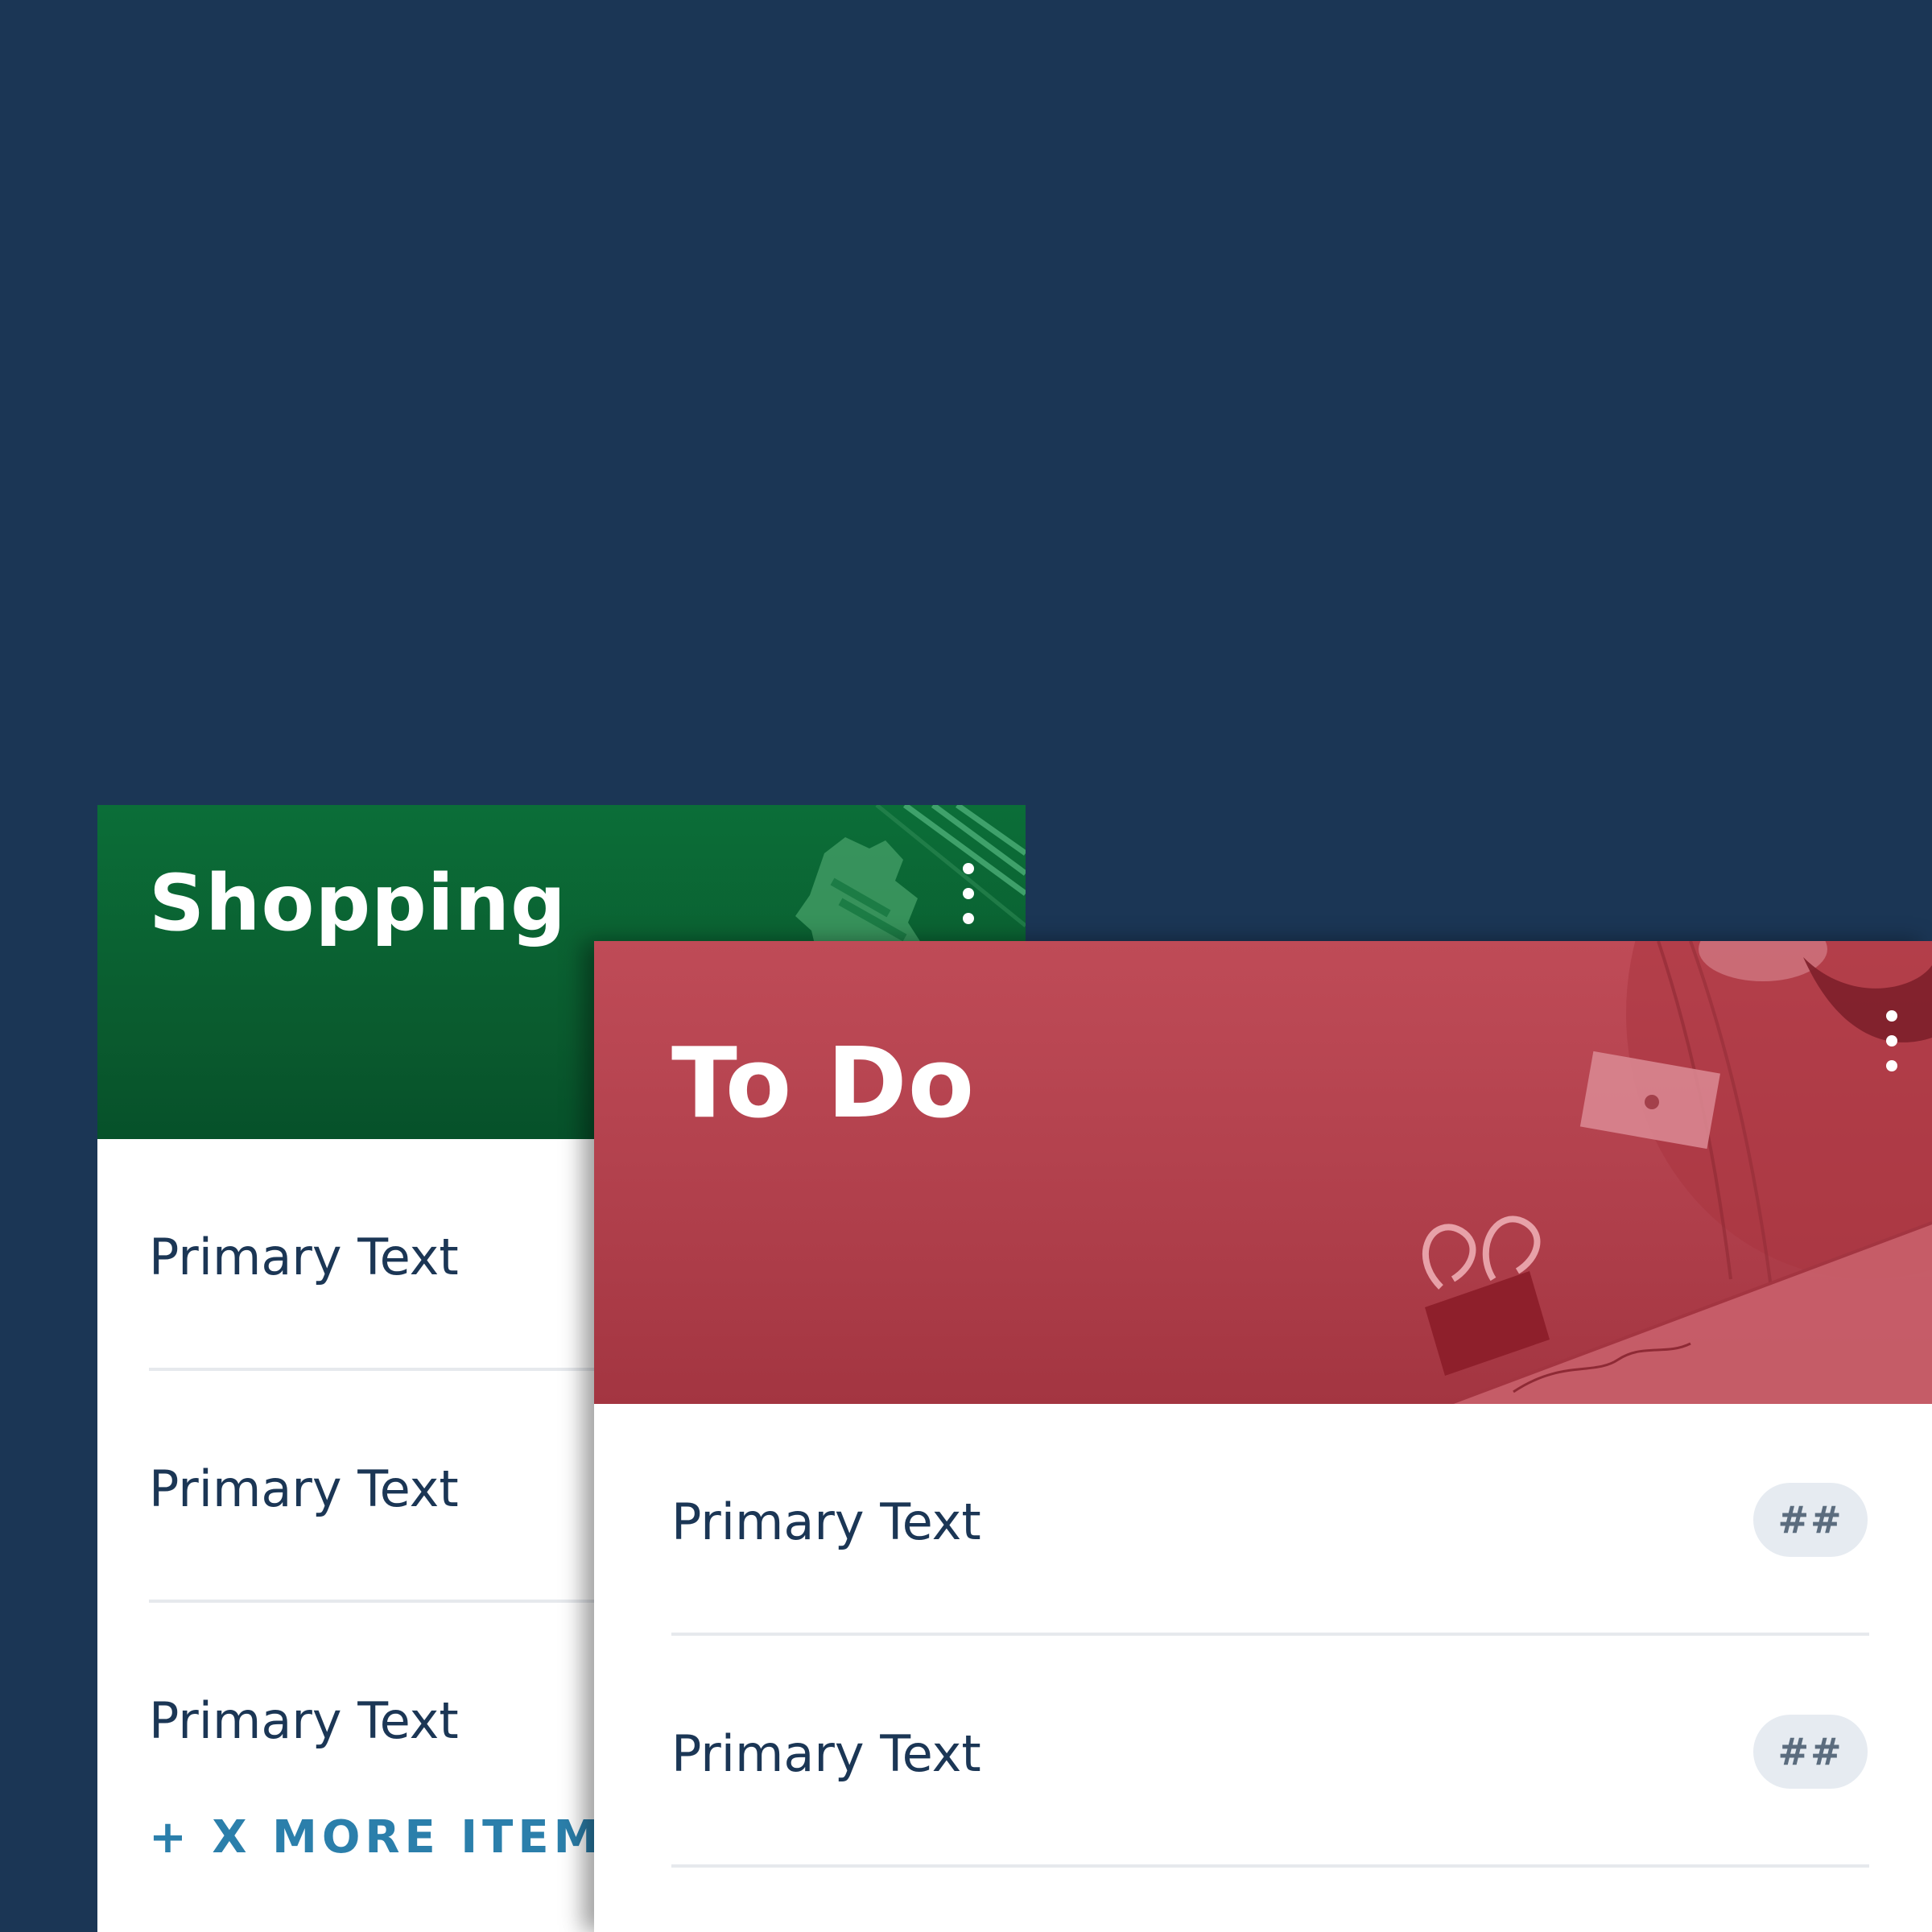  What do you see at coordinates (823, 1084) in the screenshot?
I see `todo-card-title: To Do` at bounding box center [823, 1084].